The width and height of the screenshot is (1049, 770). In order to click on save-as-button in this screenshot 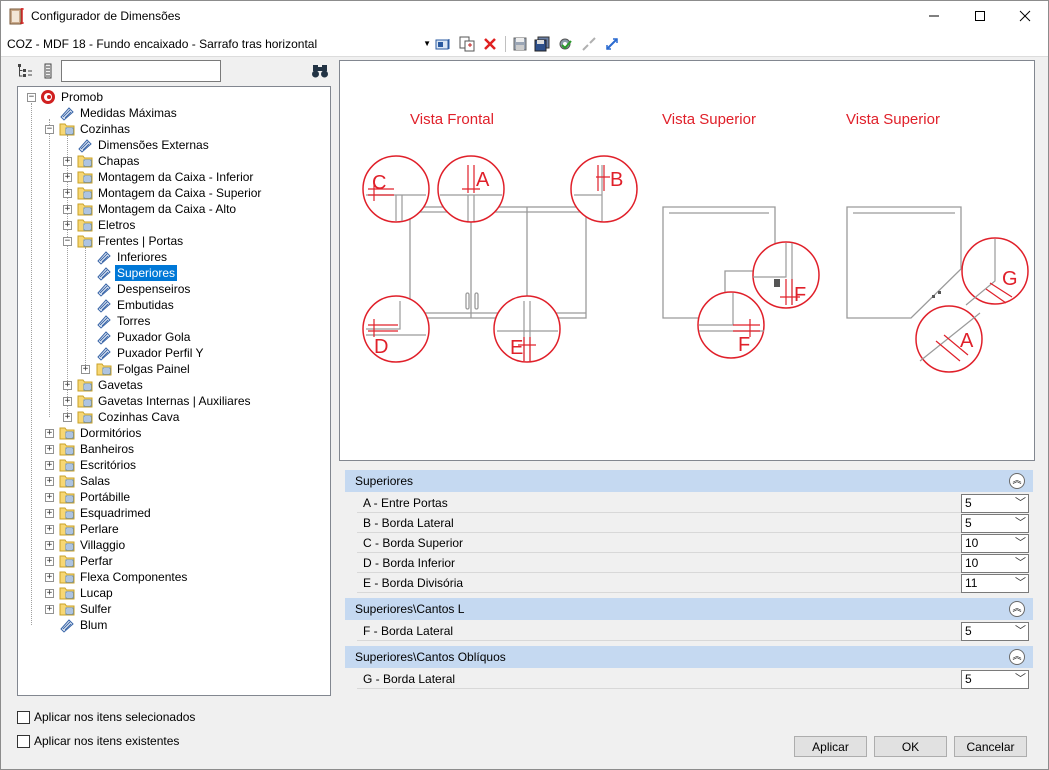, I will do `click(542, 44)`.